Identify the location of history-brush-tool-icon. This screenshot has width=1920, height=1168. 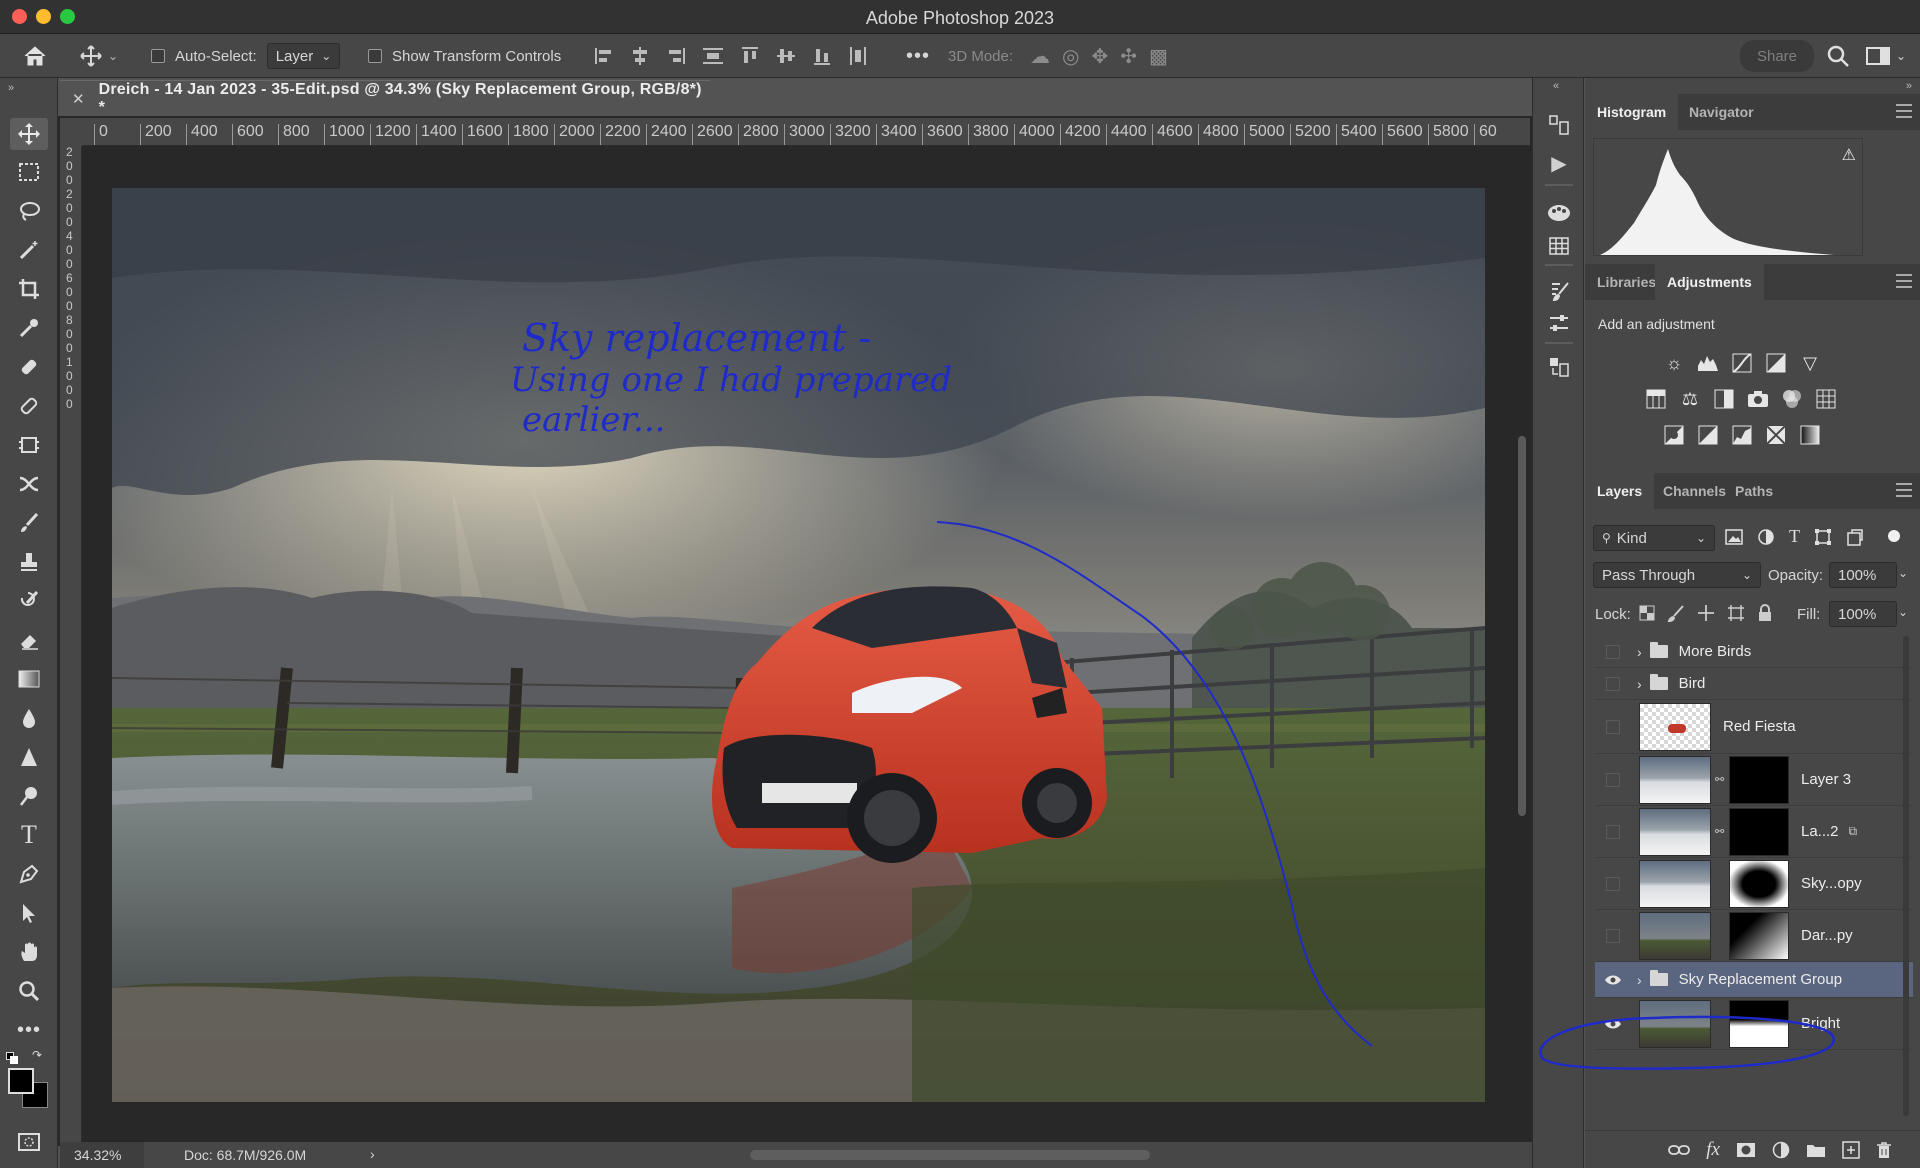
(29, 601).